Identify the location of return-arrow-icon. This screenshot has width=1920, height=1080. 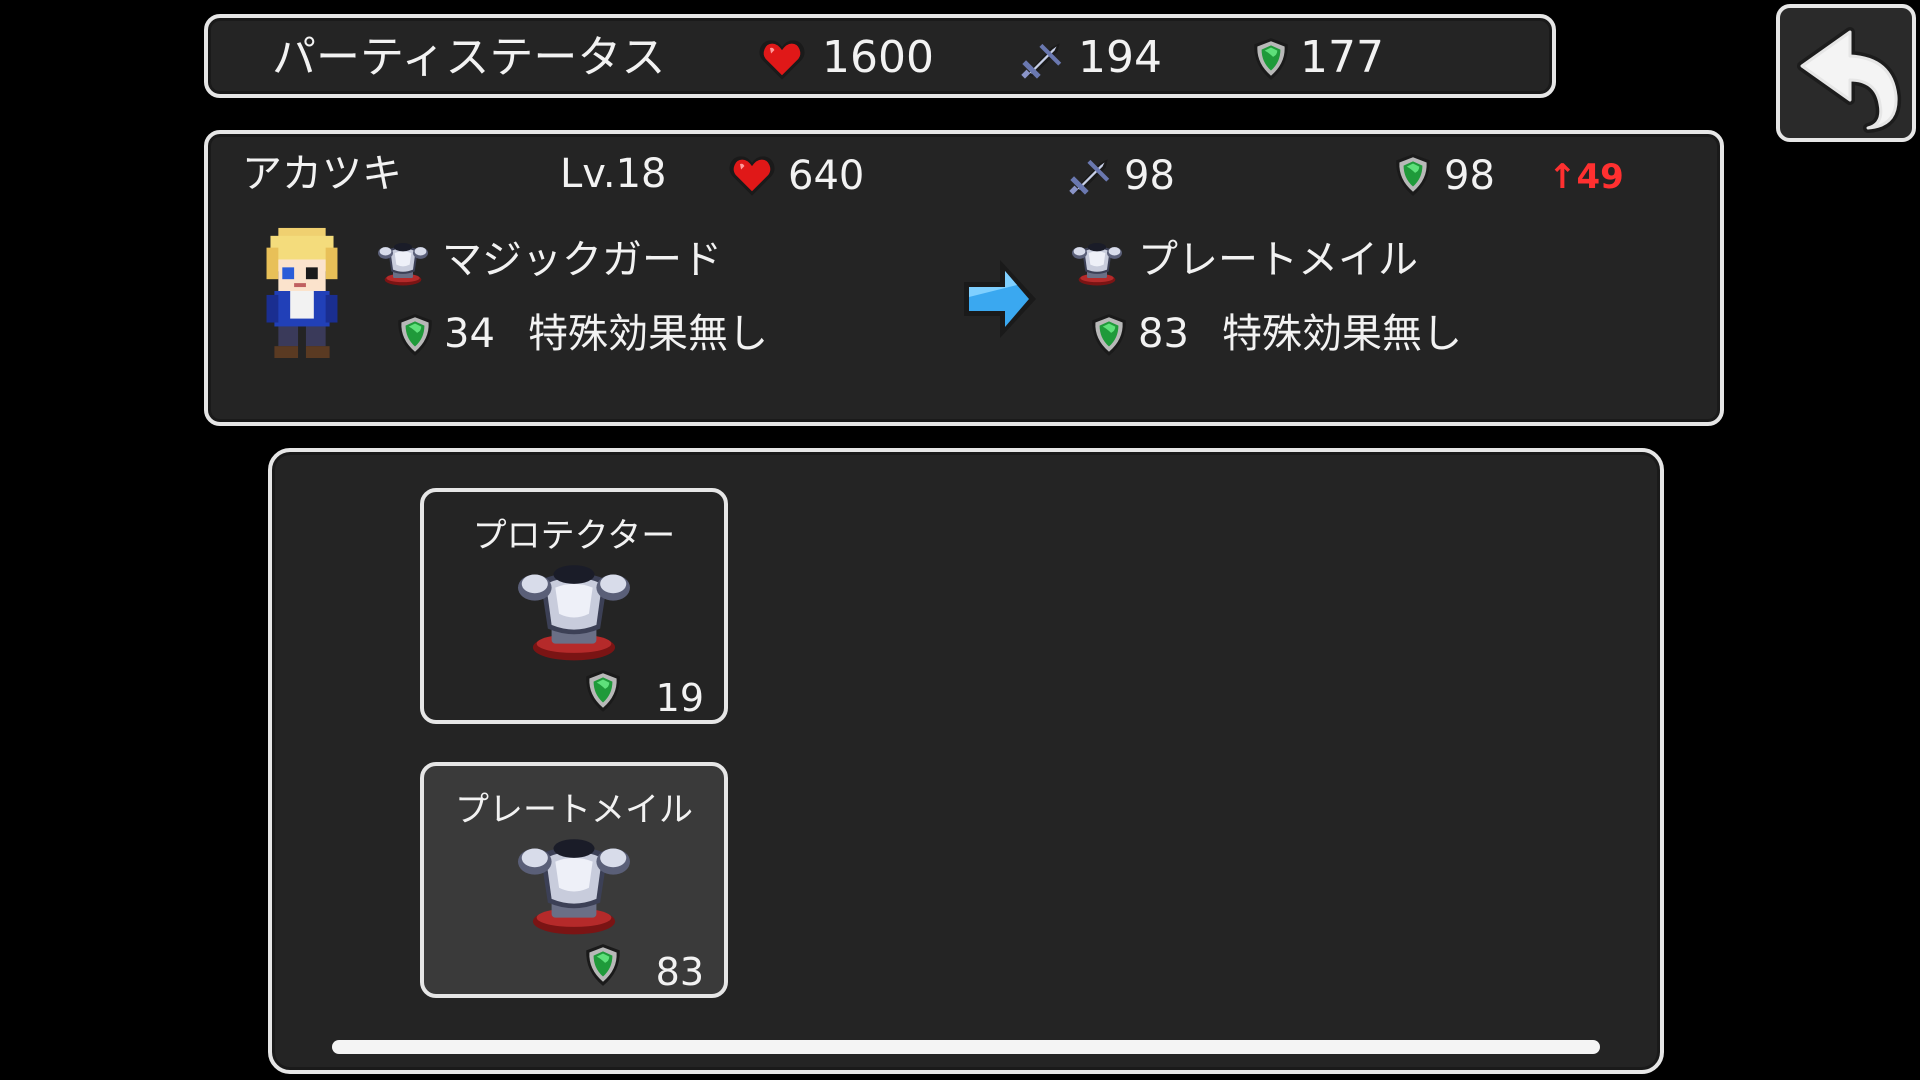
(1849, 80).